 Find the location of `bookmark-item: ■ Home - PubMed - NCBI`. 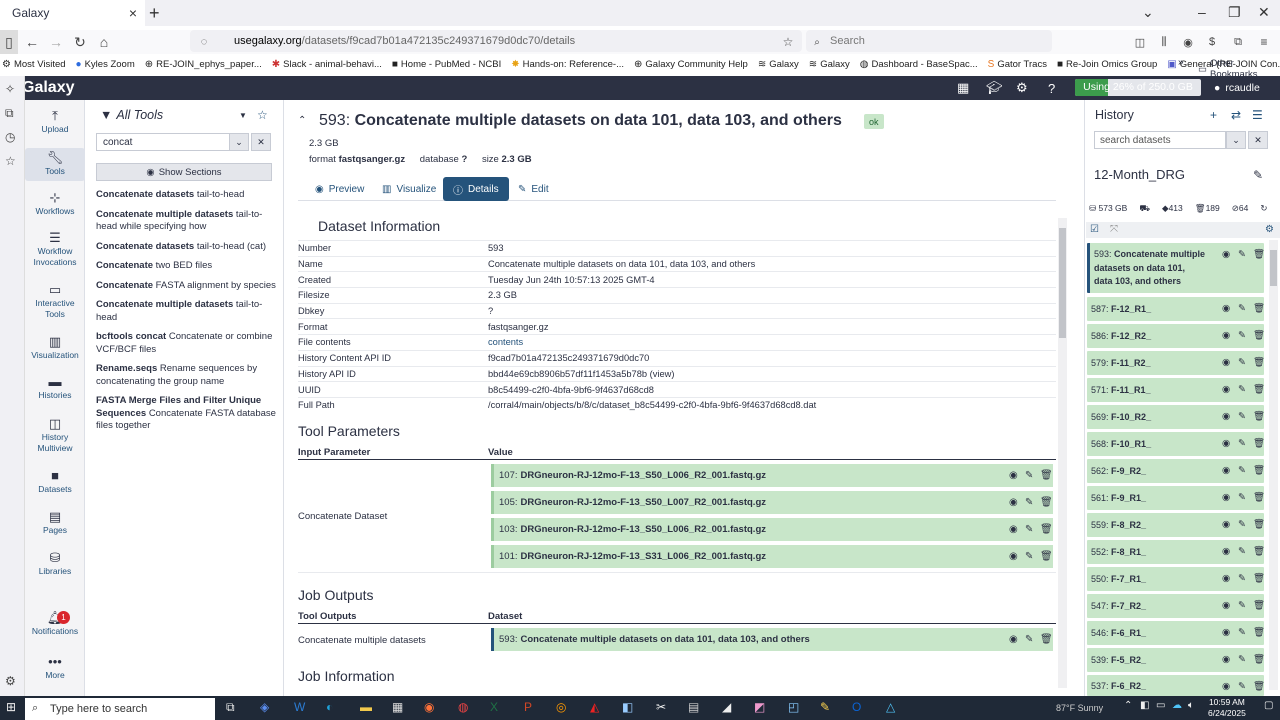

bookmark-item: ■ Home - PubMed - NCBI is located at coordinates (446, 64).